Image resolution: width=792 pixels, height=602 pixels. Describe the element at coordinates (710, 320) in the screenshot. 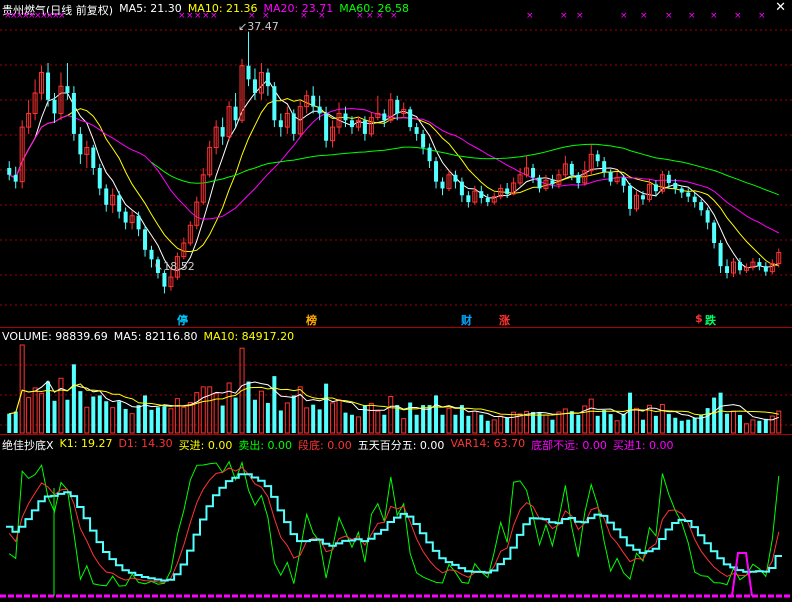

I see `event-marker-fall: 跌` at that location.